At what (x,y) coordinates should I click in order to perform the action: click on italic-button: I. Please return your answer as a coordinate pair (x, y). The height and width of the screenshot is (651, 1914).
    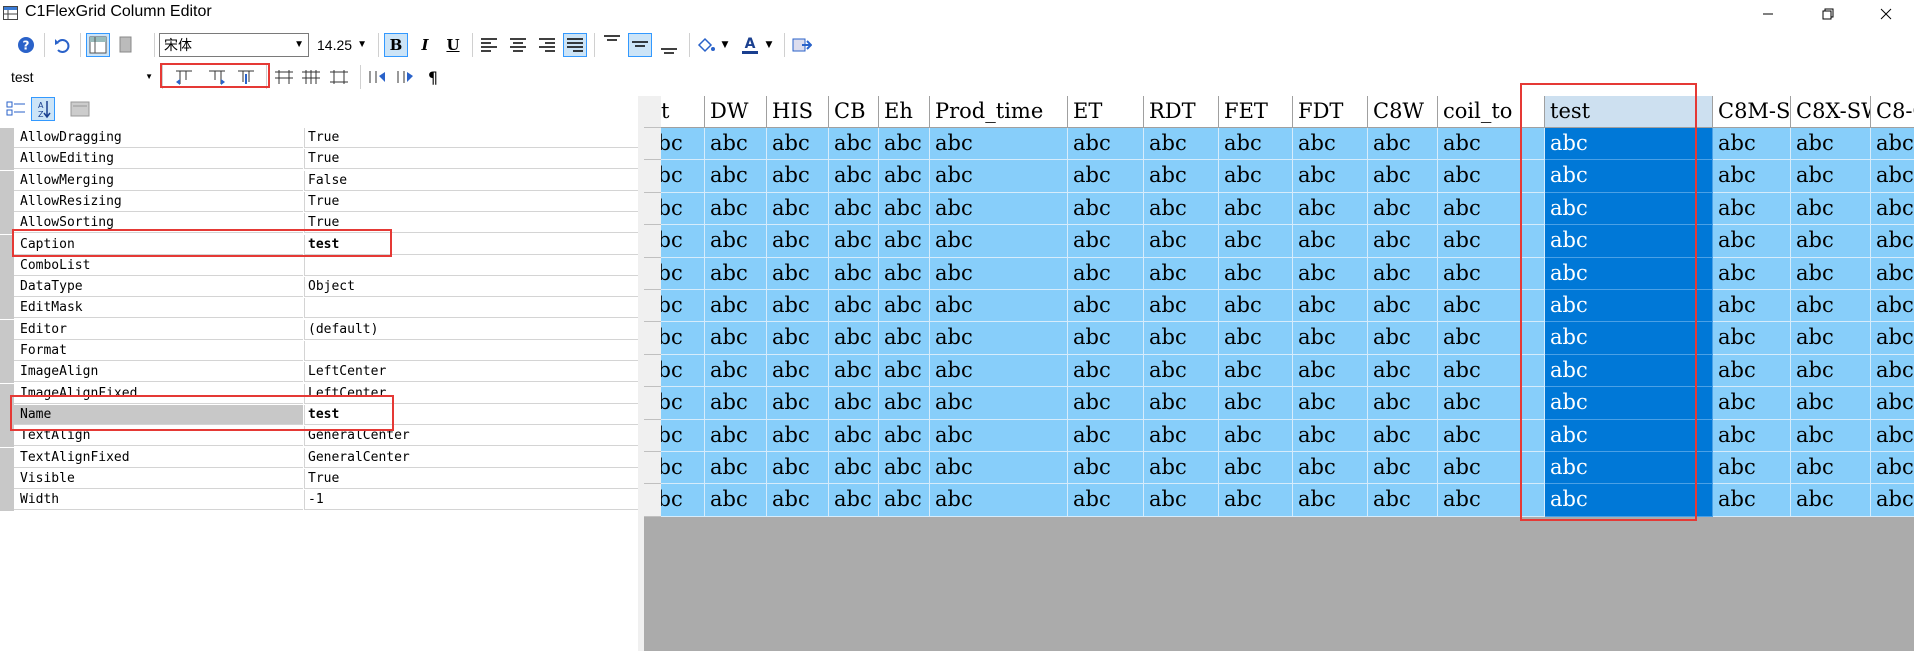
    Looking at the image, I should click on (425, 45).